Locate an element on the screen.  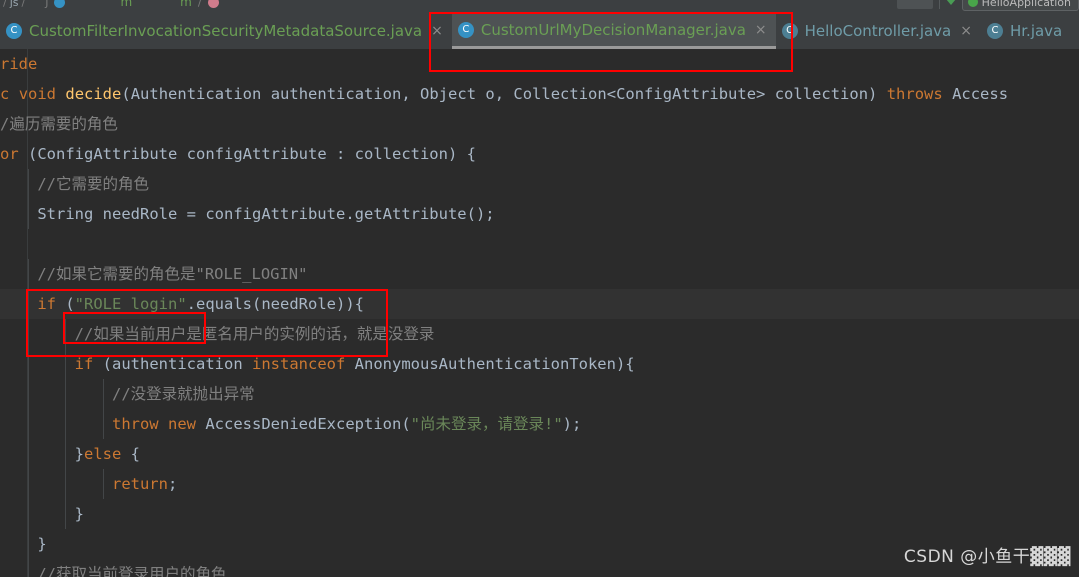
run-icon is located at coordinates (972, 3).